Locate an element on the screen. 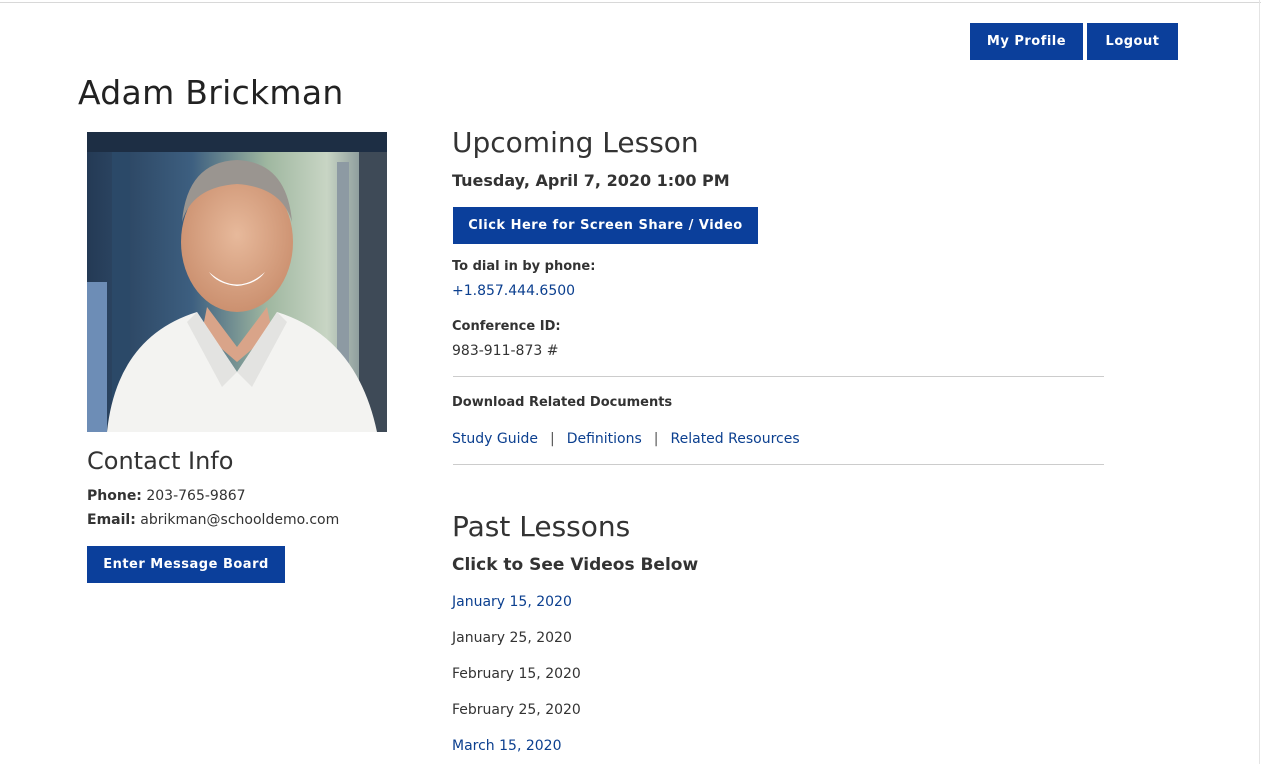 The width and height of the screenshot is (1261, 764). conference-id-value: 983-911-873 # is located at coordinates (505, 351).